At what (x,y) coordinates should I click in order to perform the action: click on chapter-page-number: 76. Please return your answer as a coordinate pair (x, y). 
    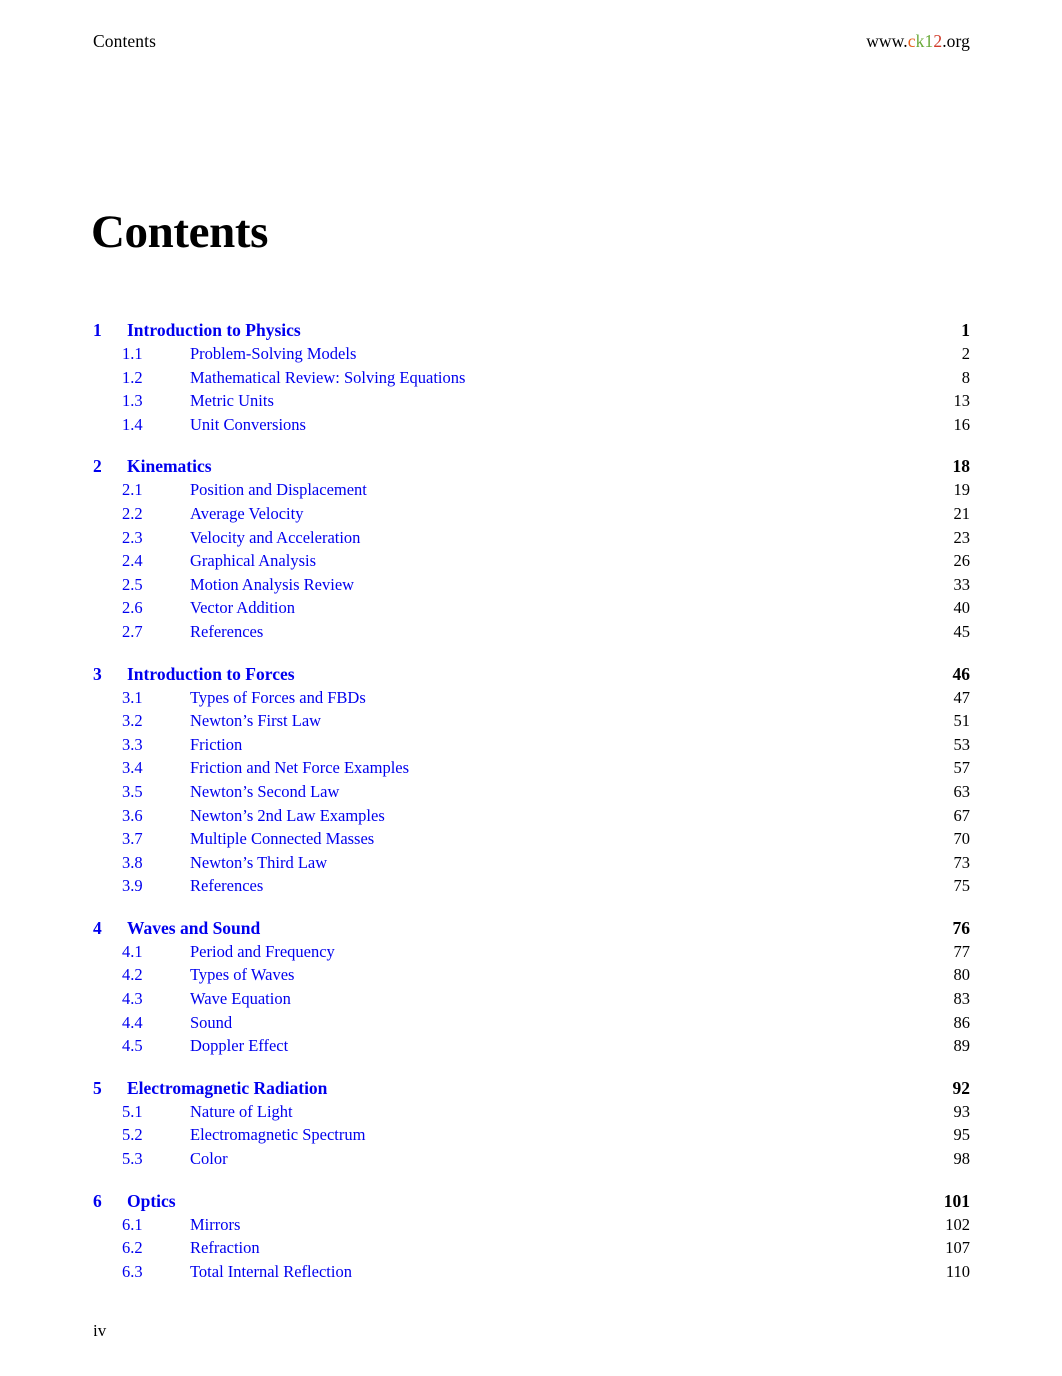
    Looking at the image, I should click on (961, 927).